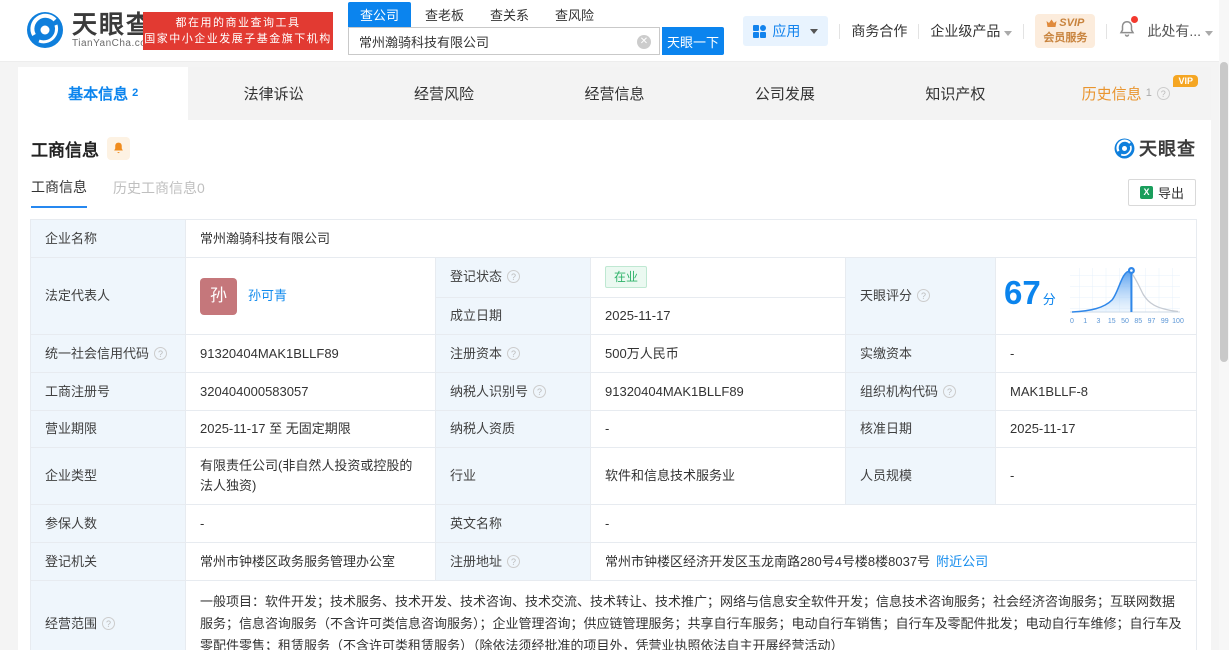  What do you see at coordinates (108, 238) in the screenshot?
I see `field-label: 企业名称` at bounding box center [108, 238].